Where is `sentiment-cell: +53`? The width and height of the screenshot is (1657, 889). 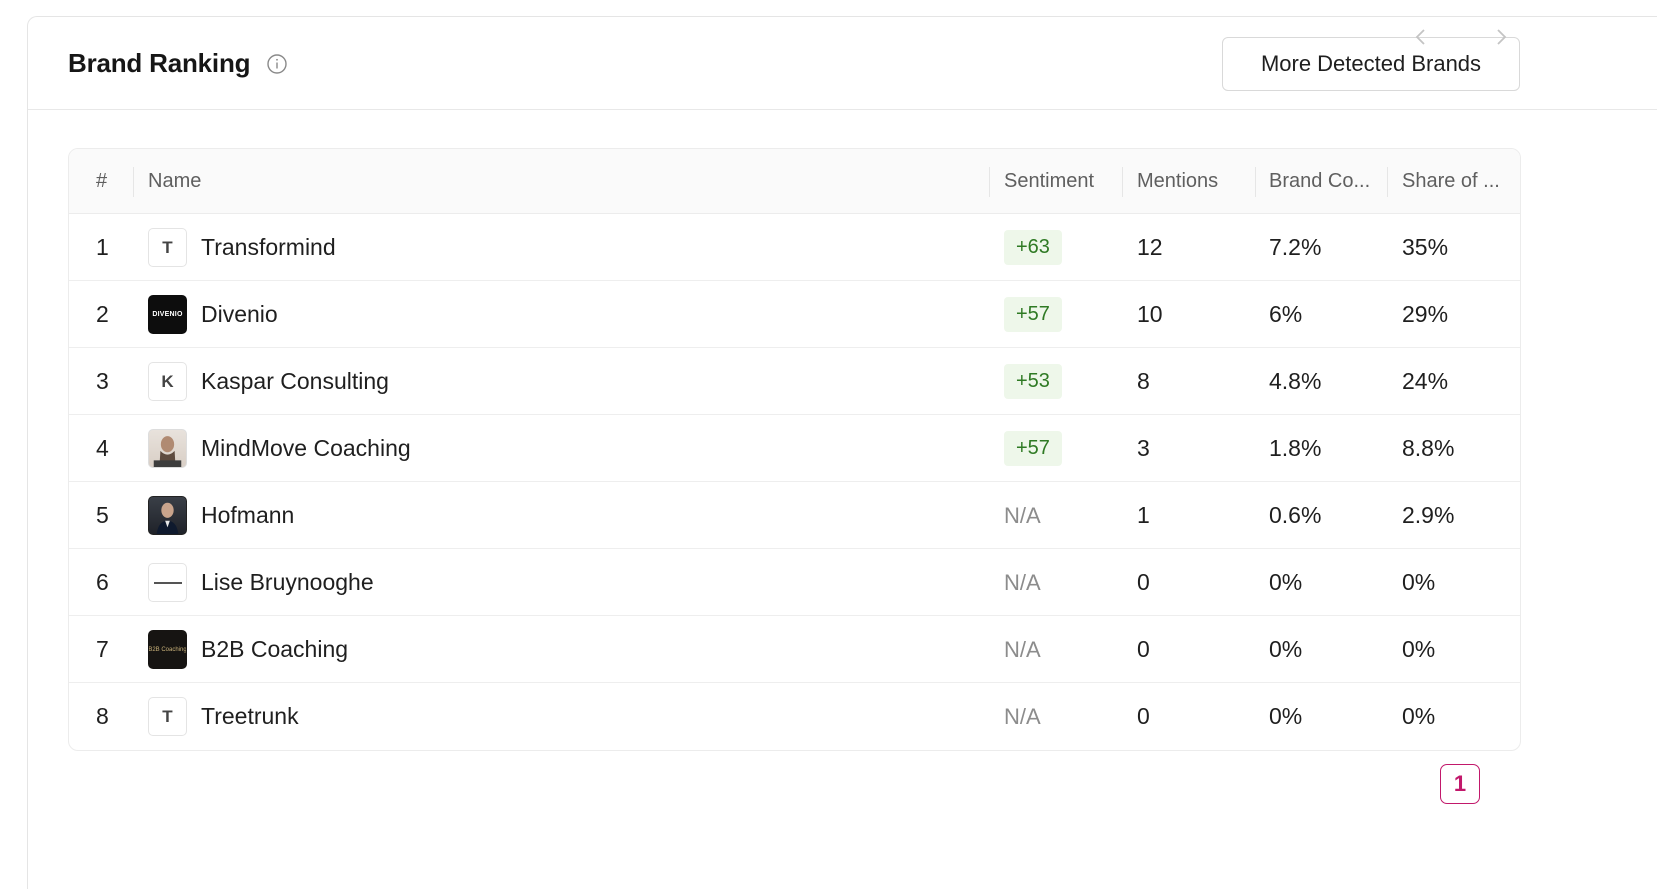
sentiment-cell: +53 is located at coordinates (1033, 381).